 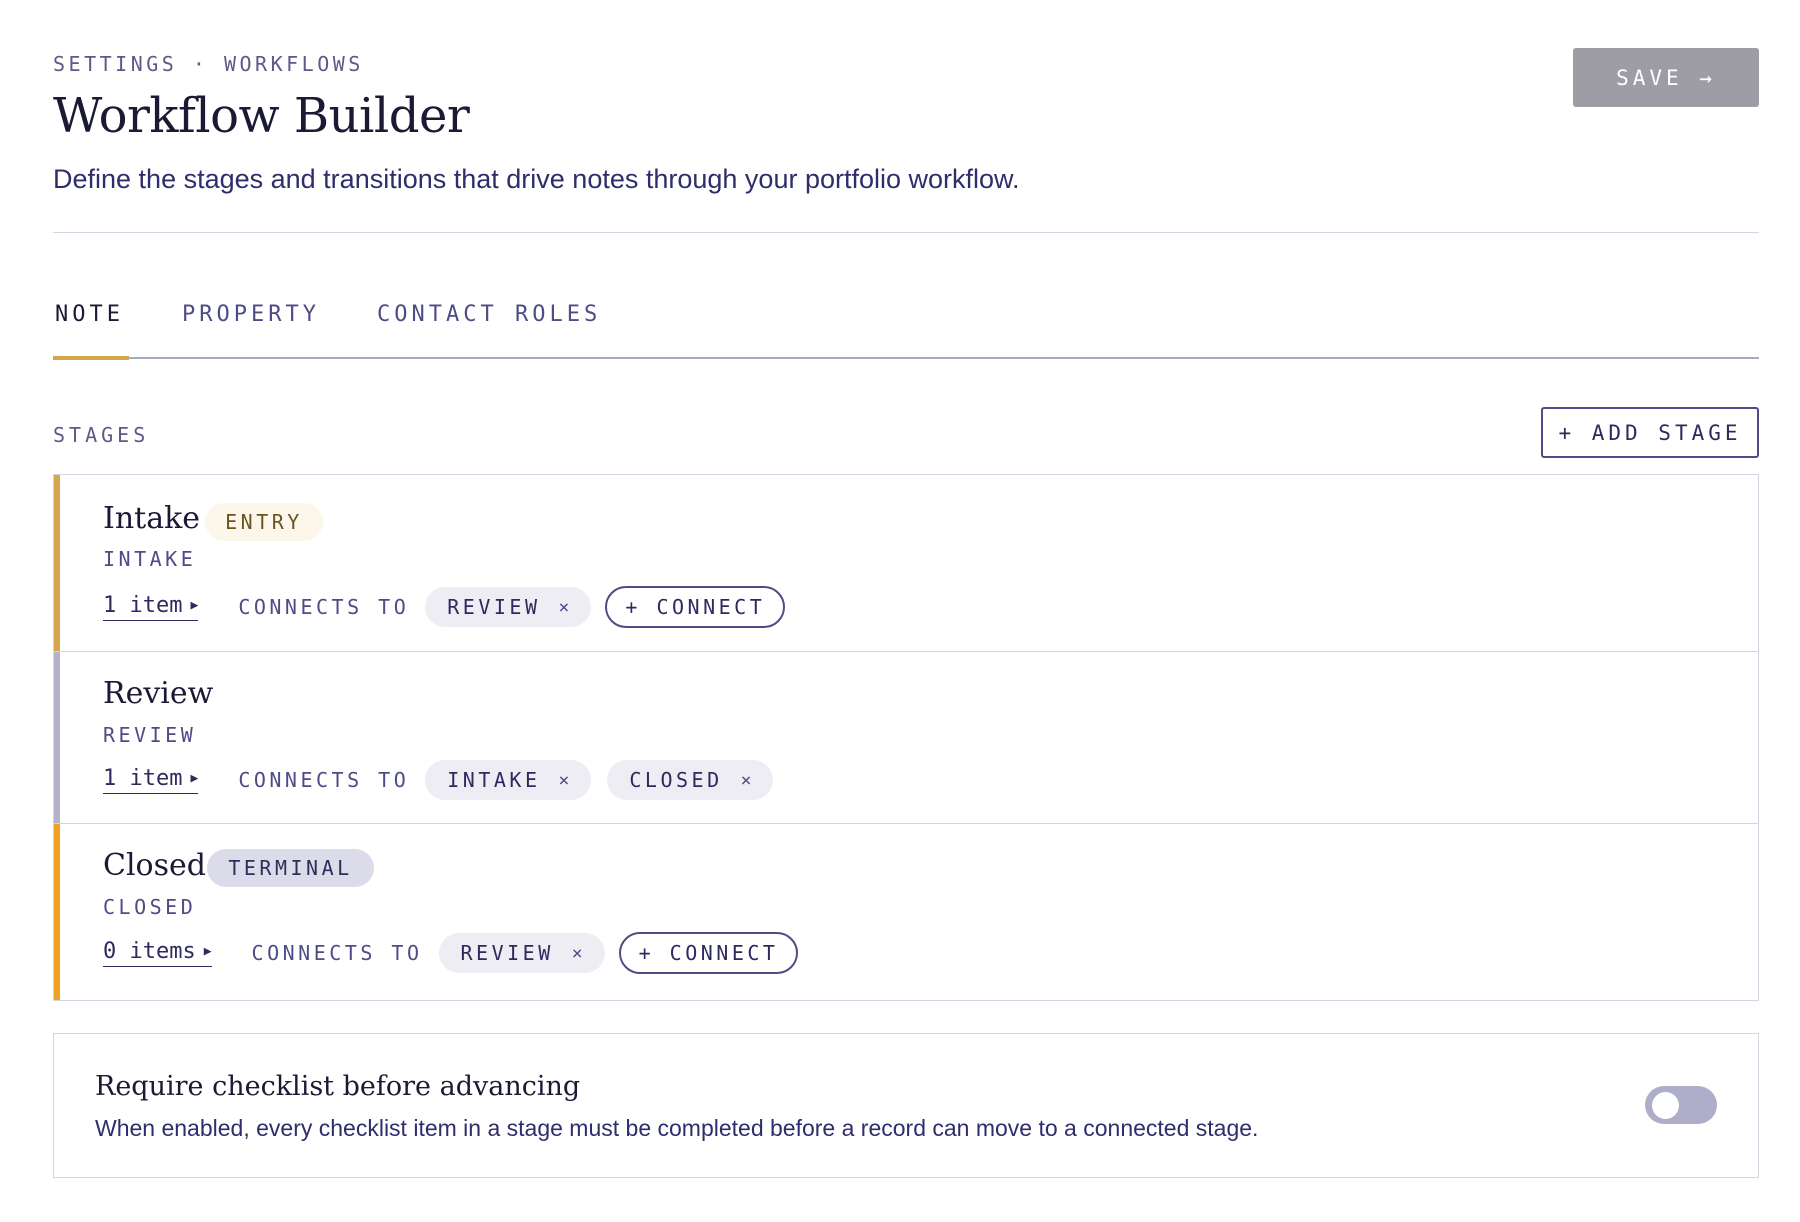 I want to click on connection-chip: INTAKE ×, so click(x=508, y=780).